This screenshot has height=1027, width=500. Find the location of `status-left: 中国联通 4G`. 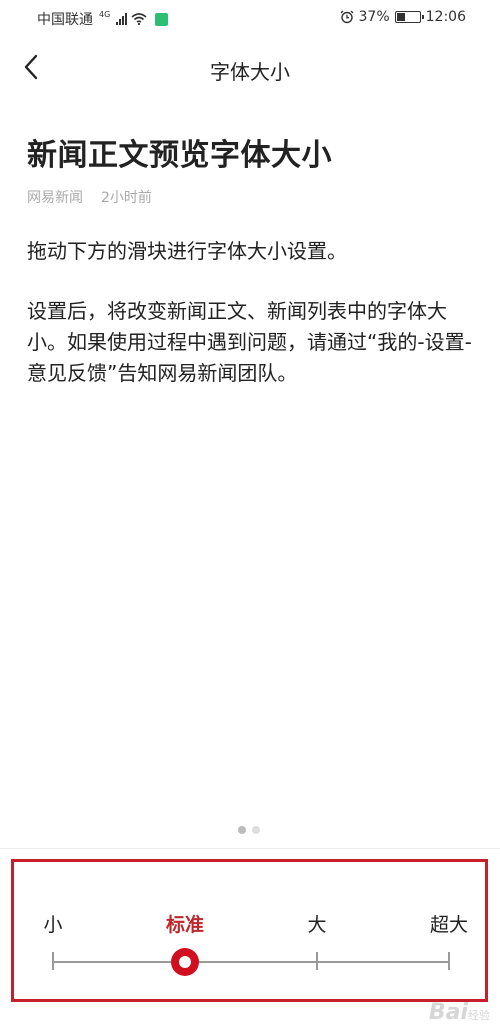

status-left: 中国联通 4G is located at coordinates (103, 19).